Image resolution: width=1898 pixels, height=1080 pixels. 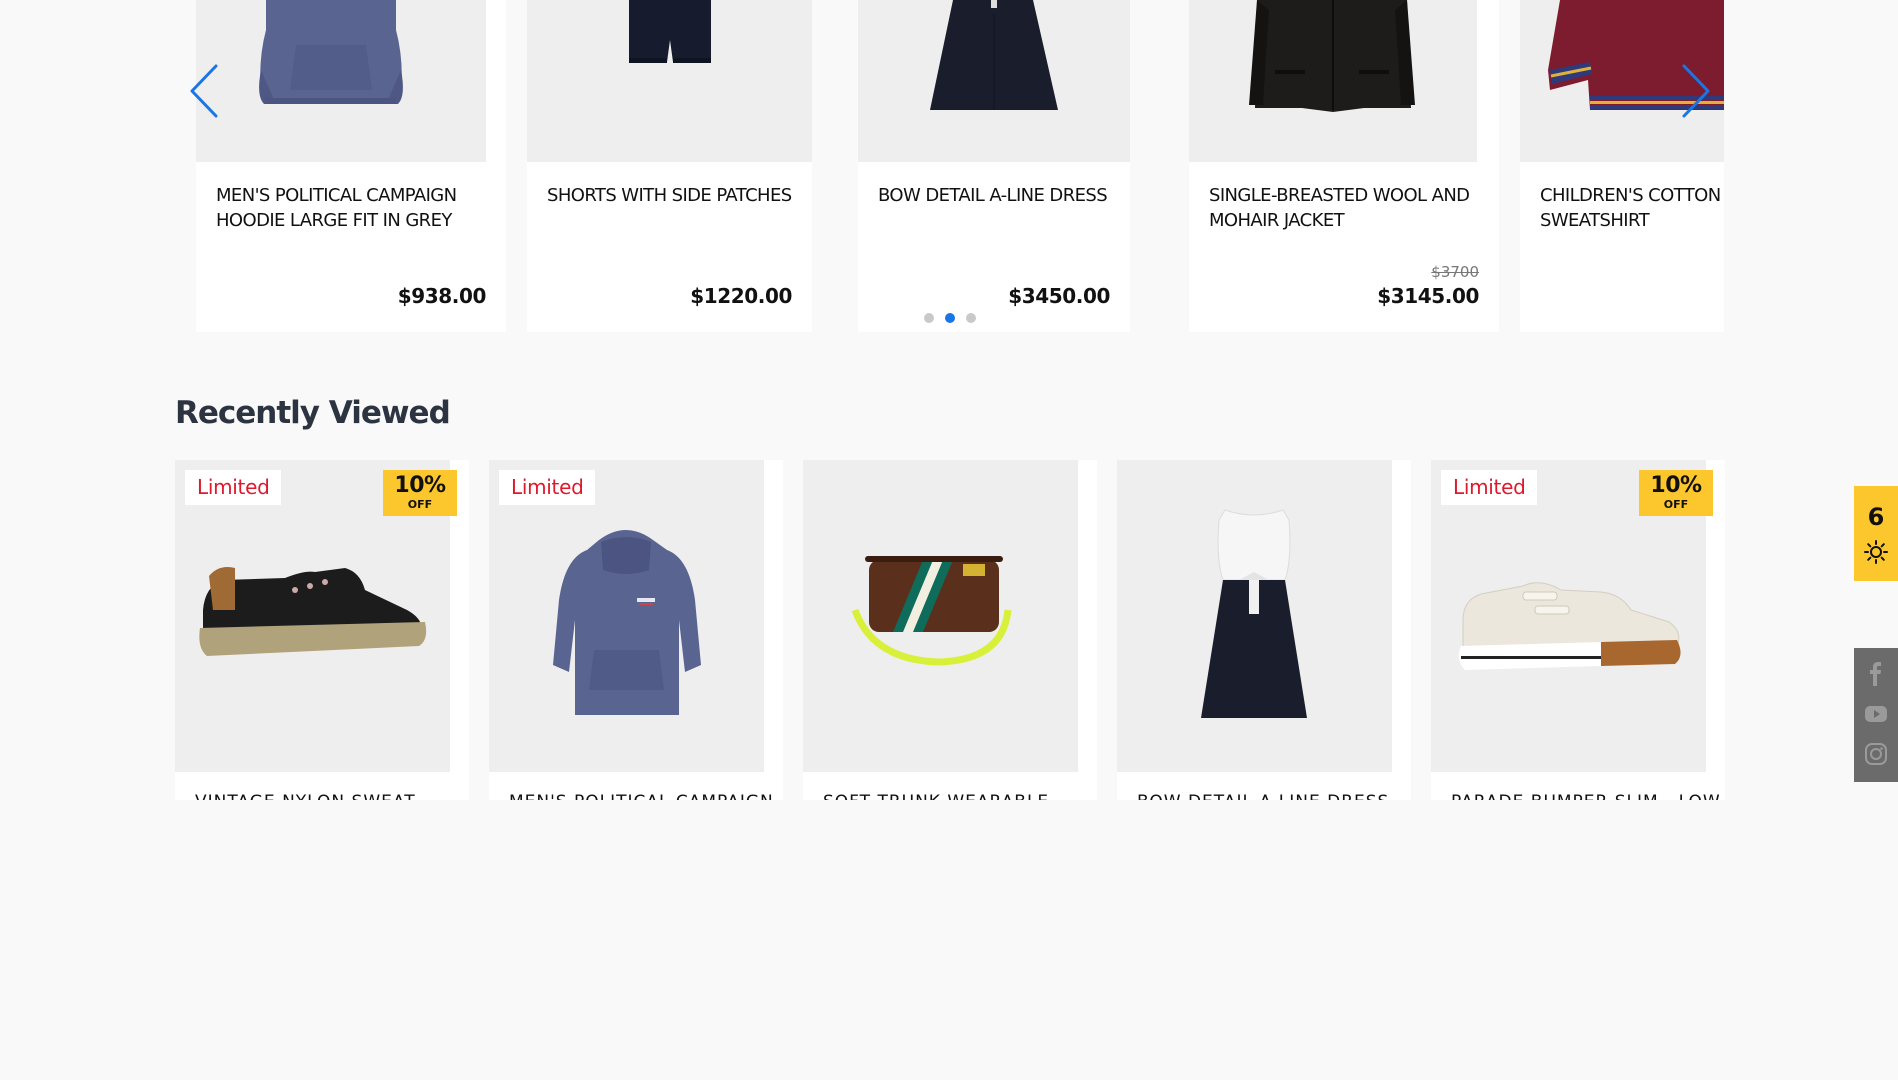 I want to click on hoodie-image: Limited, so click(x=626, y=616).